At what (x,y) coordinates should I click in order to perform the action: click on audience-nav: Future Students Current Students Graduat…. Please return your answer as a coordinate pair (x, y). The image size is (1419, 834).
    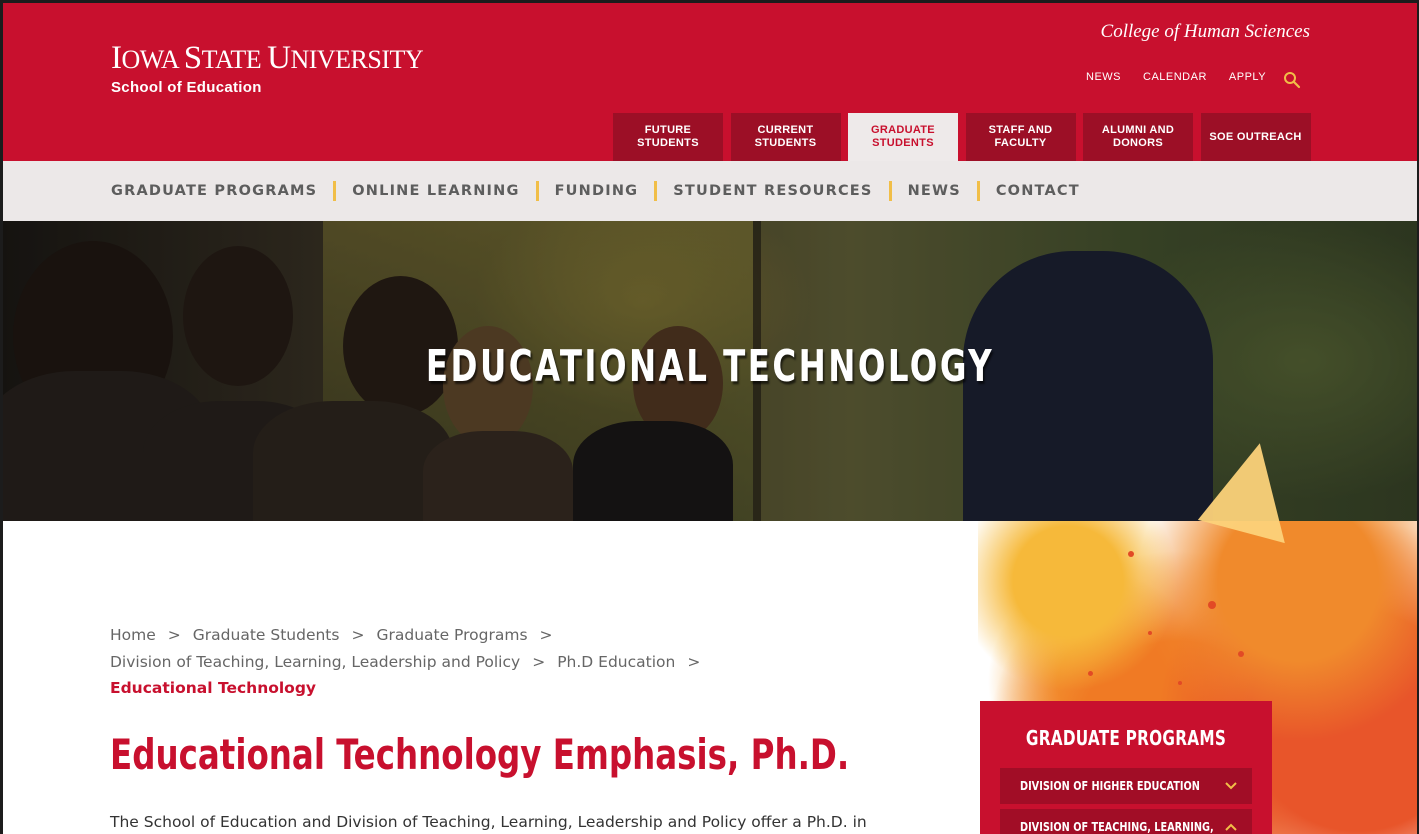
    Looking at the image, I should click on (962, 137).